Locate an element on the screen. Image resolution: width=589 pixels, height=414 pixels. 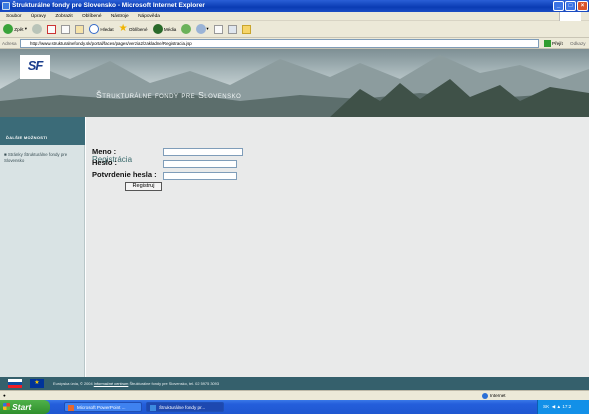
history-button is located at coordinates (186, 29).